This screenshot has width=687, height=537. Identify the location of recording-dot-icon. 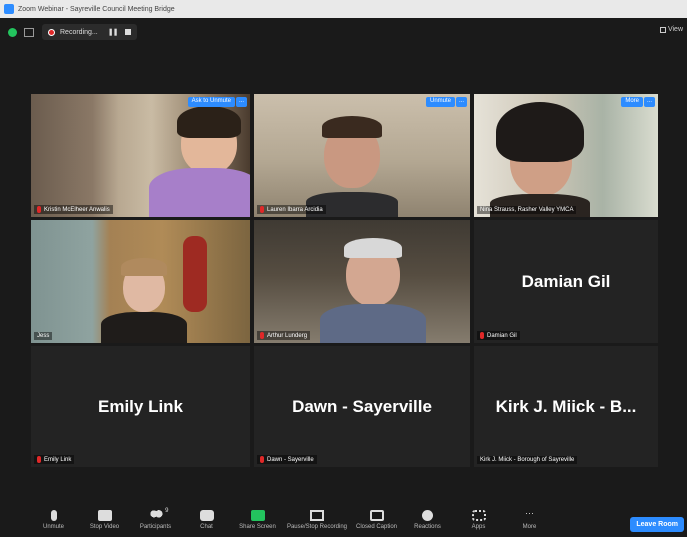
(51, 32).